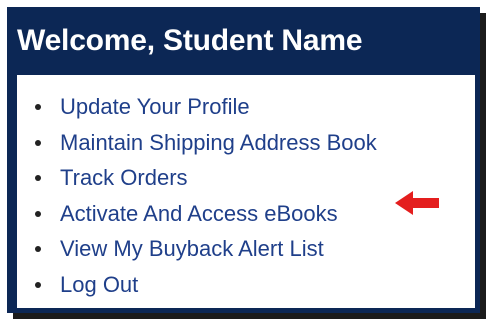 The height and width of the screenshot is (322, 490). I want to click on menu-item-shipping-address-book: Maintain Shipping Address Book, so click(206, 143).